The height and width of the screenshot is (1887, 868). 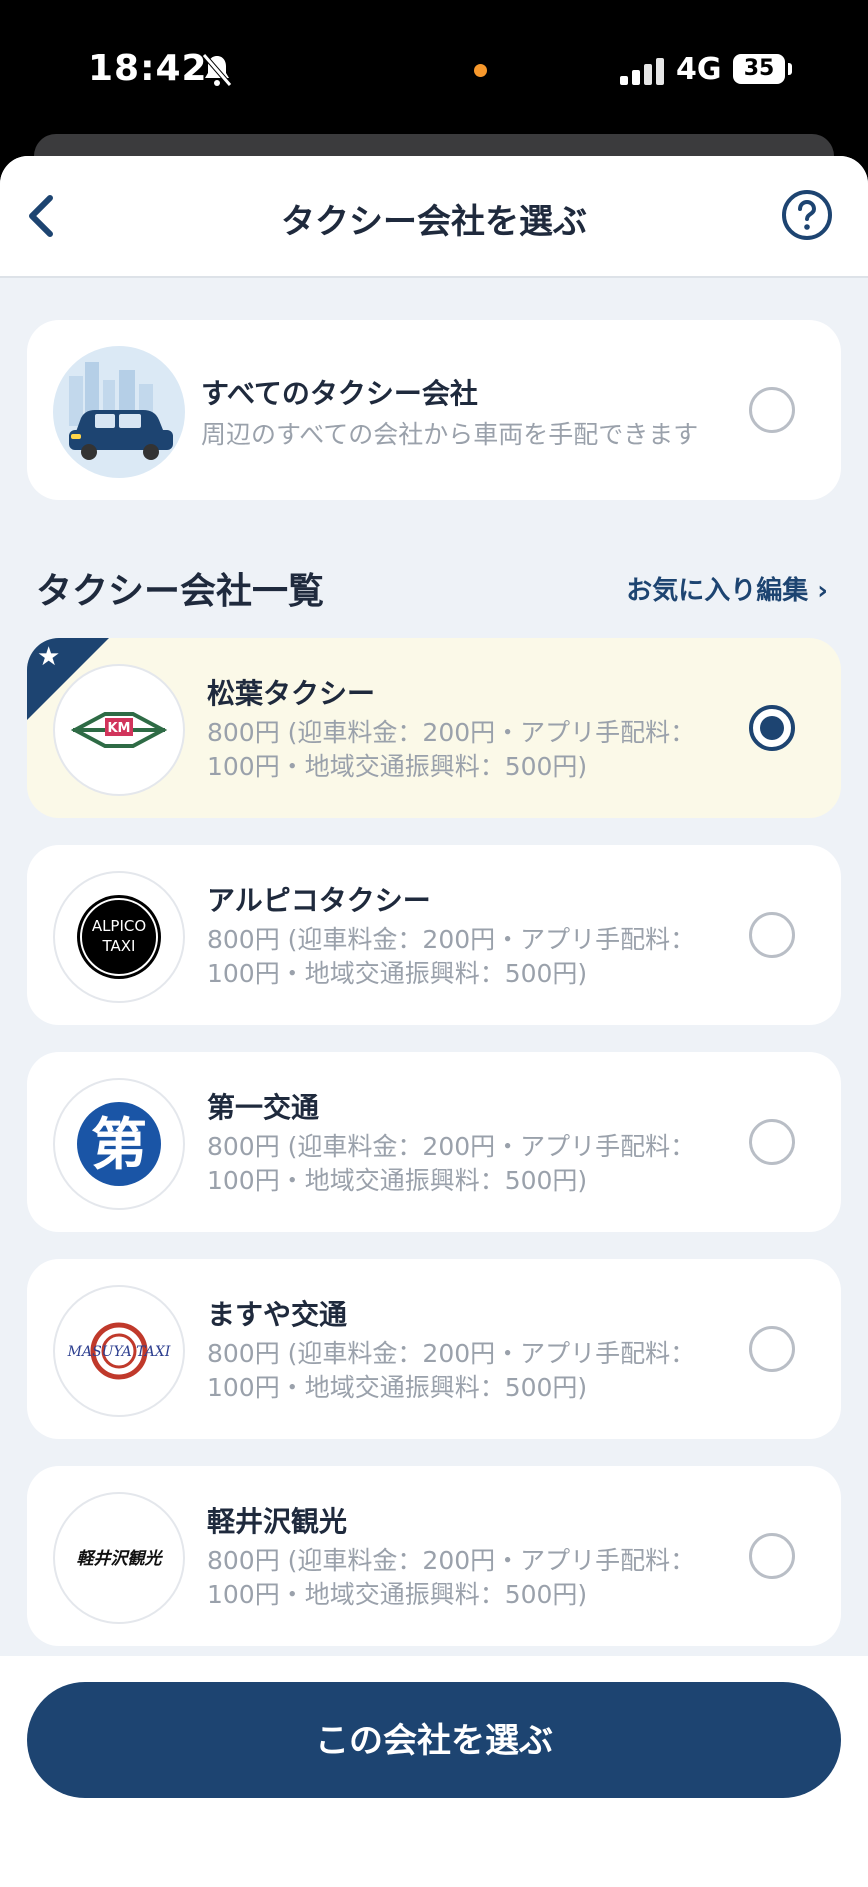 What do you see at coordinates (180, 591) in the screenshot?
I see `section-title: タクシー会社一覧` at bounding box center [180, 591].